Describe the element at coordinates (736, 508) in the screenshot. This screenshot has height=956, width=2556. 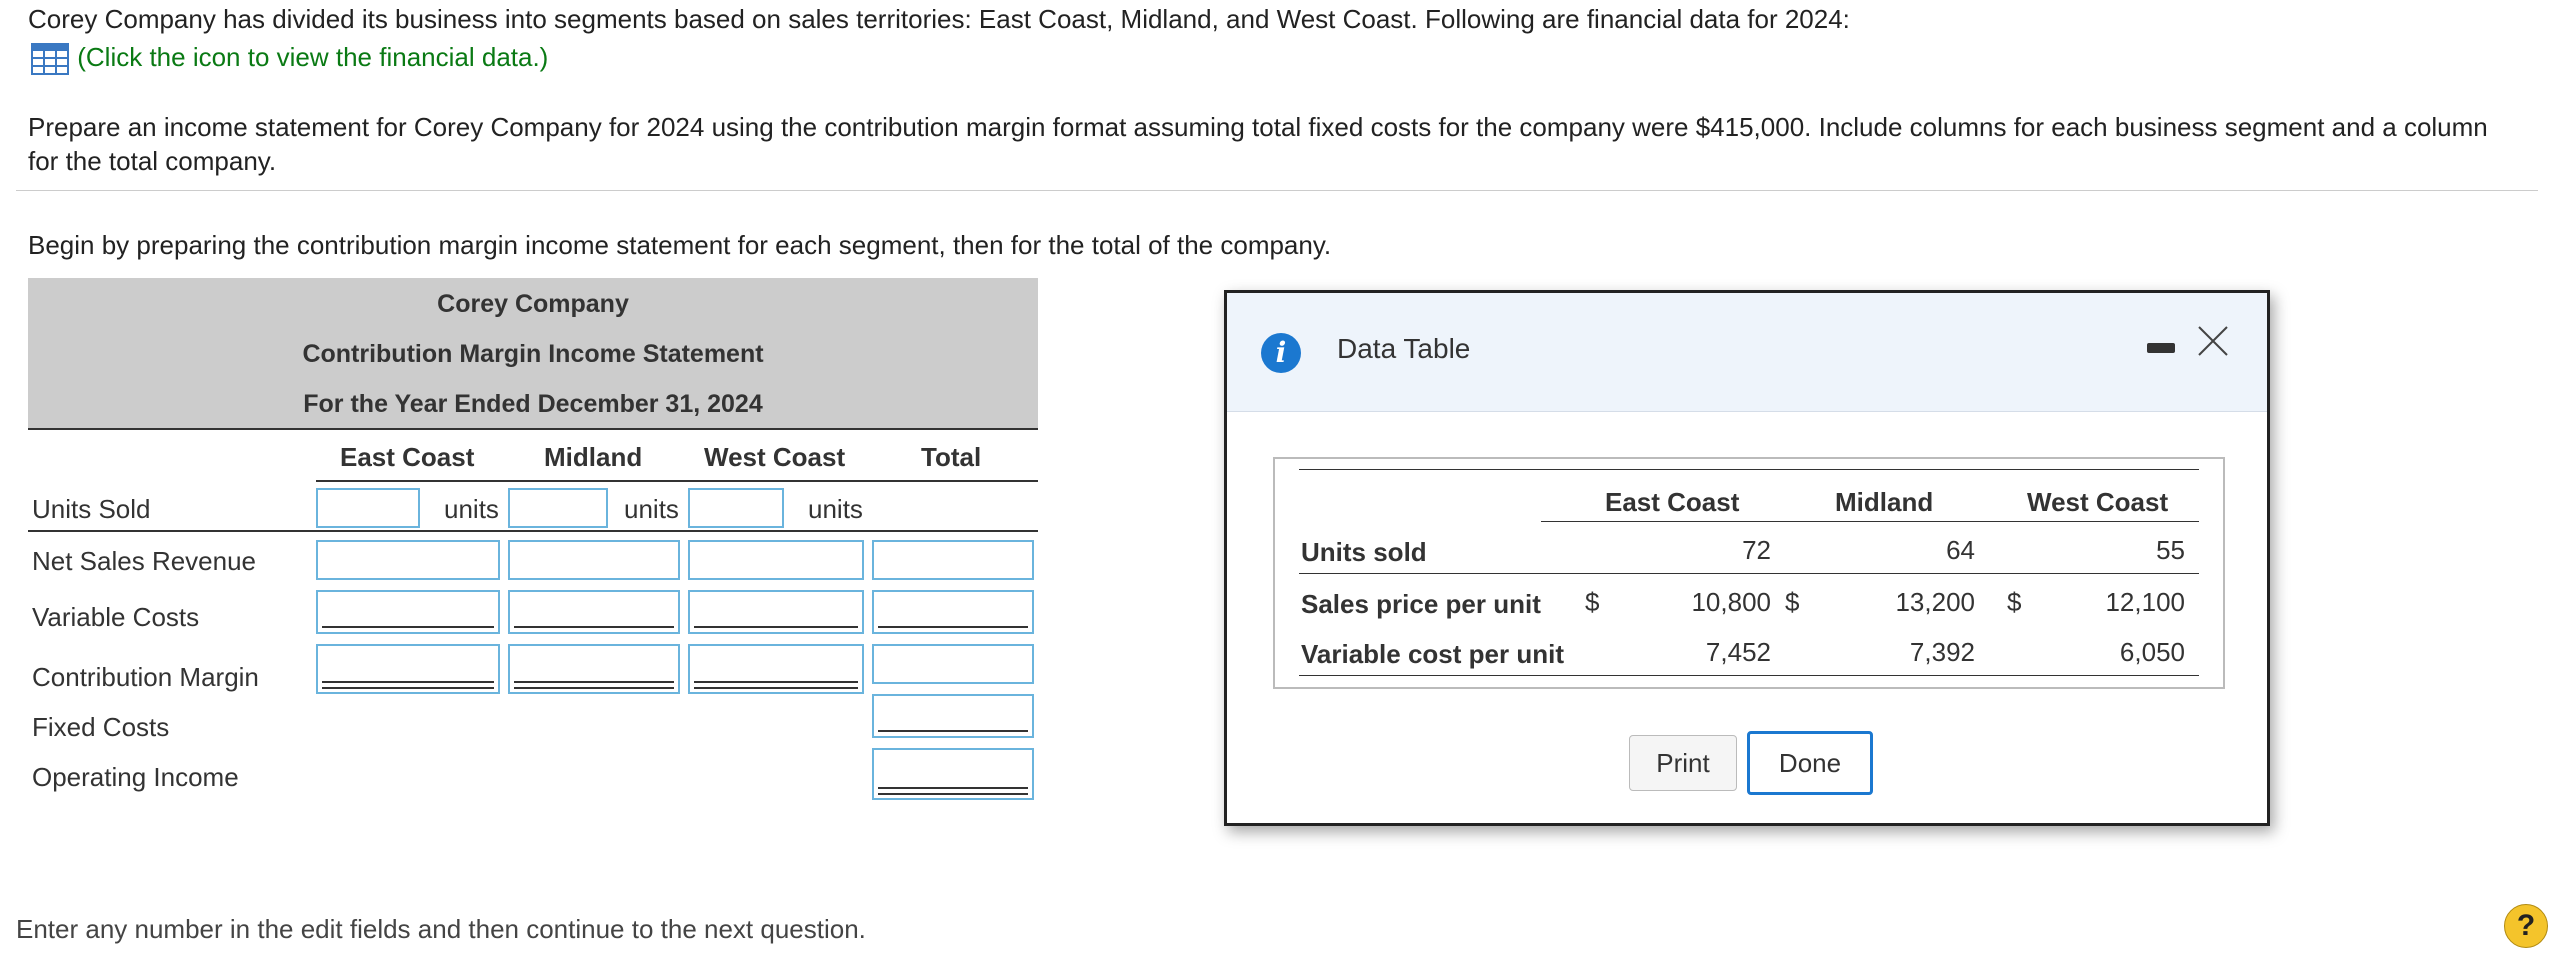
I see `west-units-input` at that location.